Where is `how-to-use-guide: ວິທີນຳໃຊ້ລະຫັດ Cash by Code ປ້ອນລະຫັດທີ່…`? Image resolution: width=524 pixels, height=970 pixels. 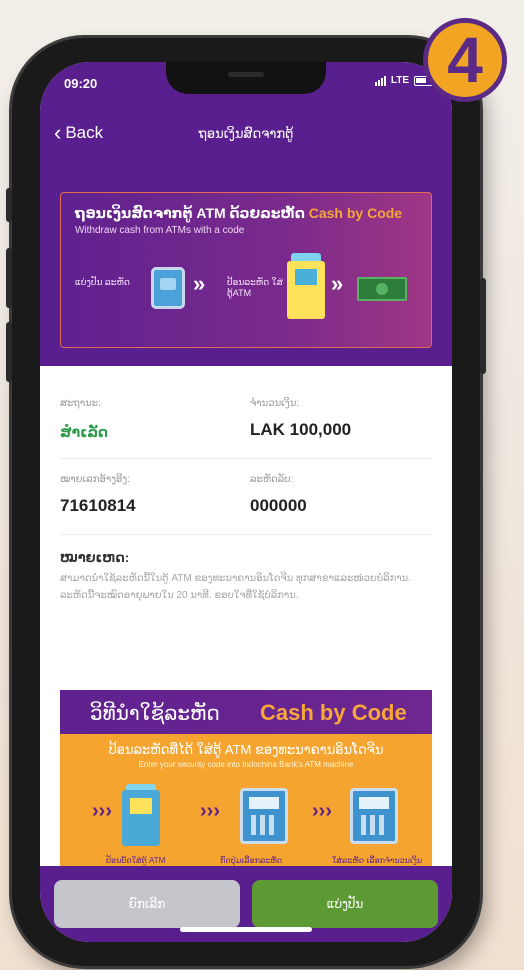
how-to-use-guide: ວິທີນຳໃຊ້ລະຫັດ Cash by Code ປ້ອນລະຫັດທີ່… is located at coordinates (246, 780).